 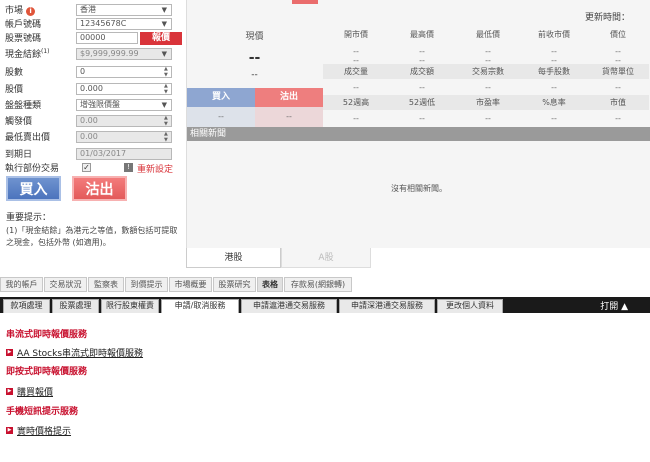 What do you see at coordinates (44, 430) in the screenshot?
I see `price-alert-link-text: 實時價格提示` at bounding box center [44, 430].